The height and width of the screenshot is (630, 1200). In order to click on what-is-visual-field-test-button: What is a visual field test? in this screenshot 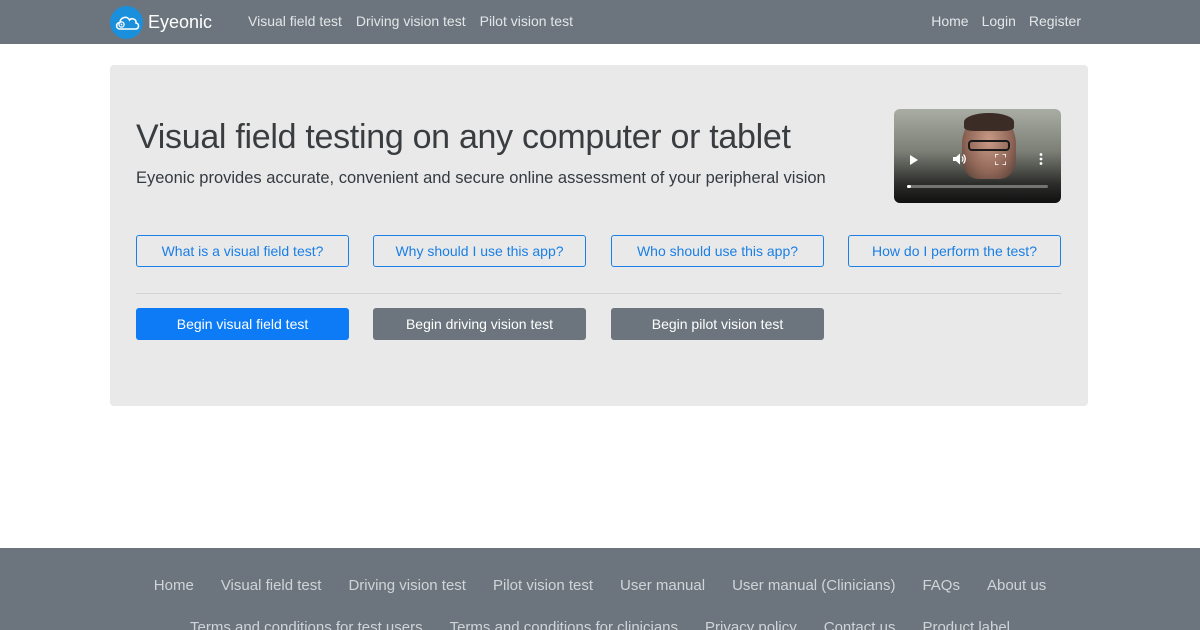, I will do `click(242, 251)`.